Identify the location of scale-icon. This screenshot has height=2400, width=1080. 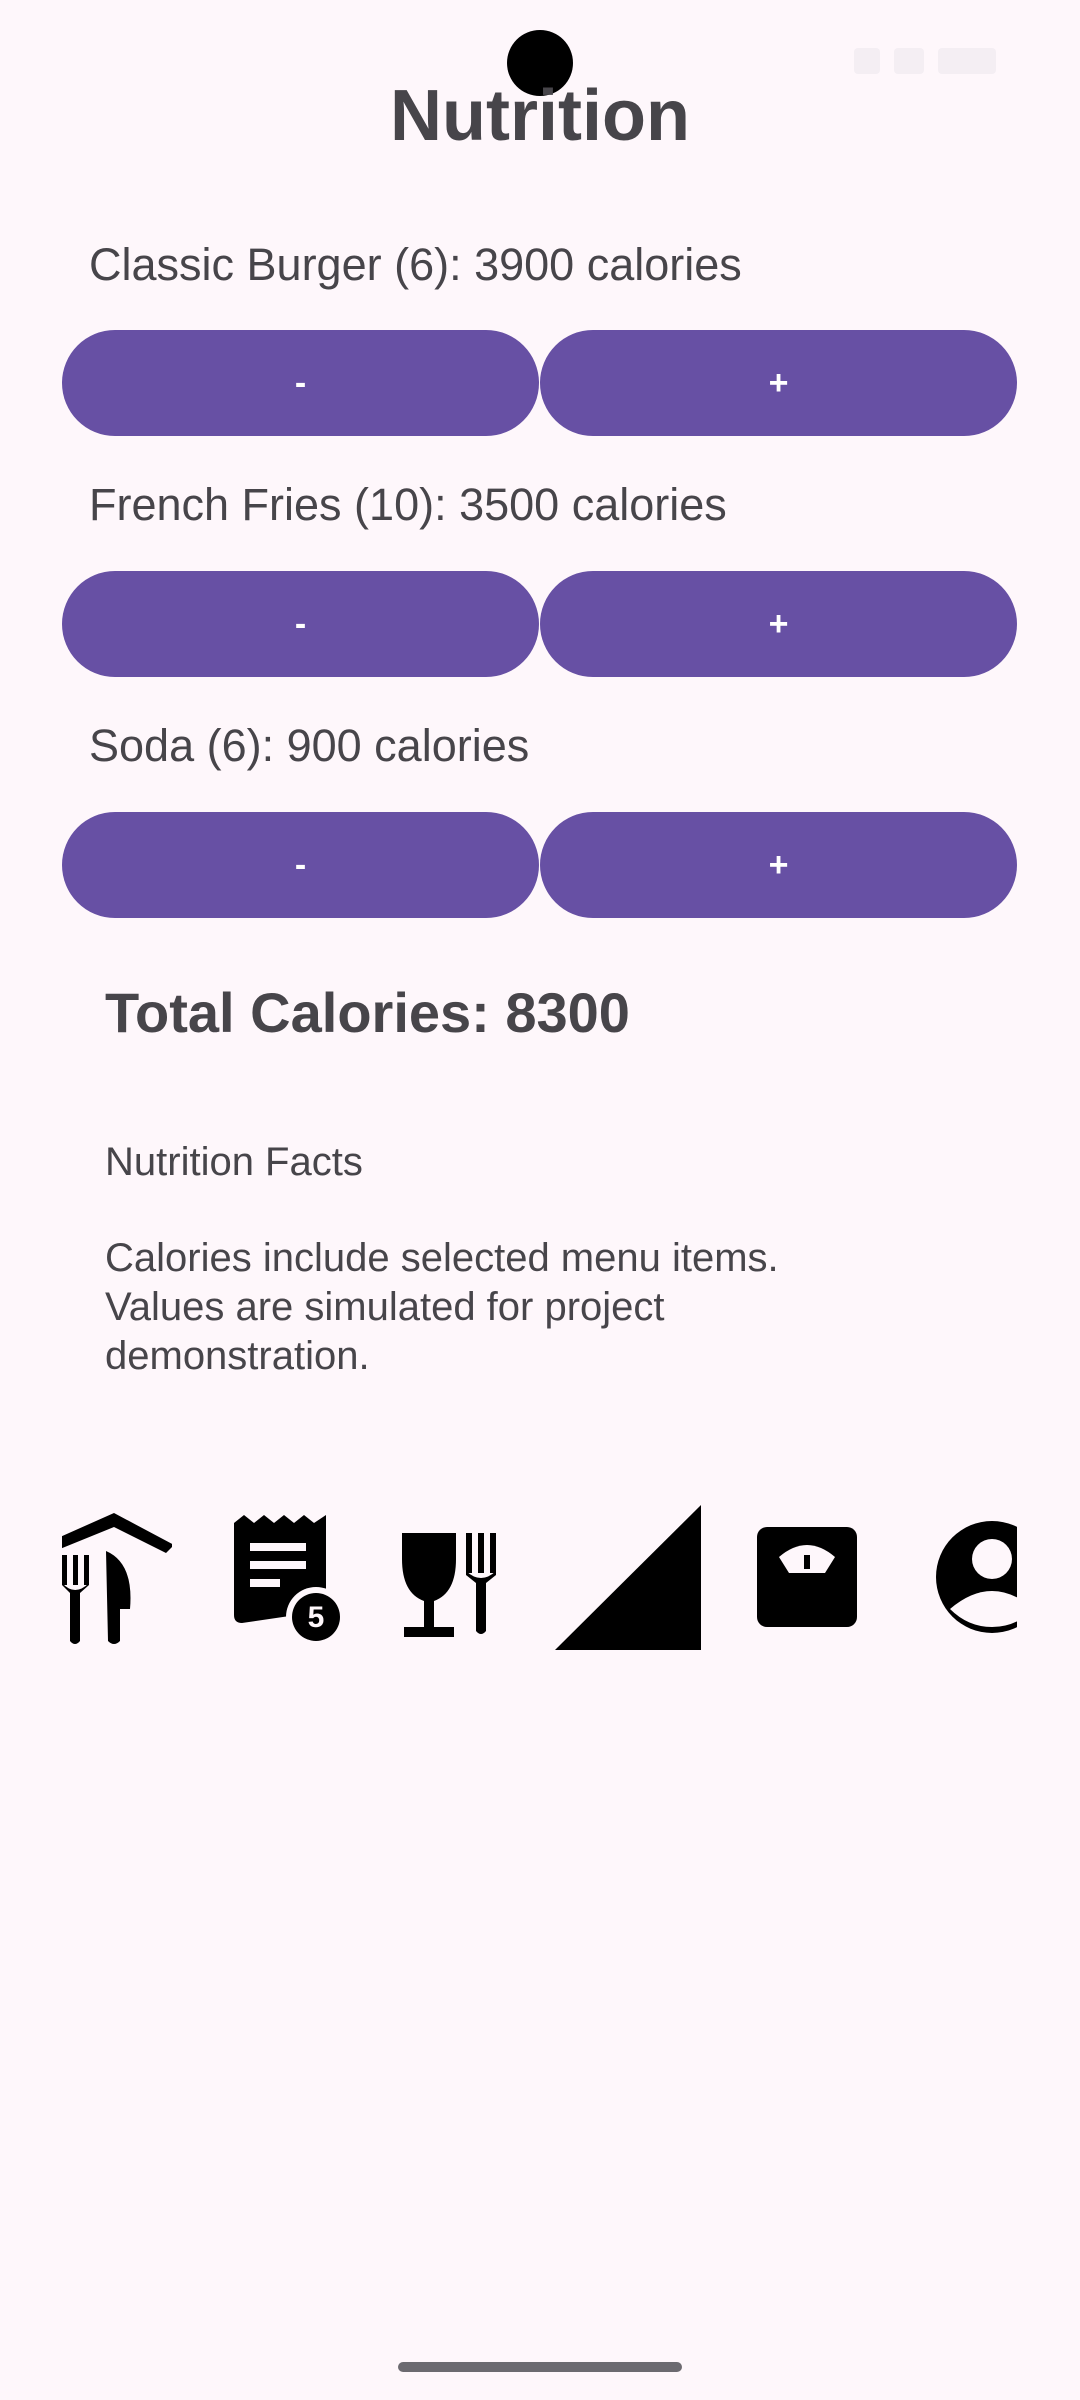
(807, 1577).